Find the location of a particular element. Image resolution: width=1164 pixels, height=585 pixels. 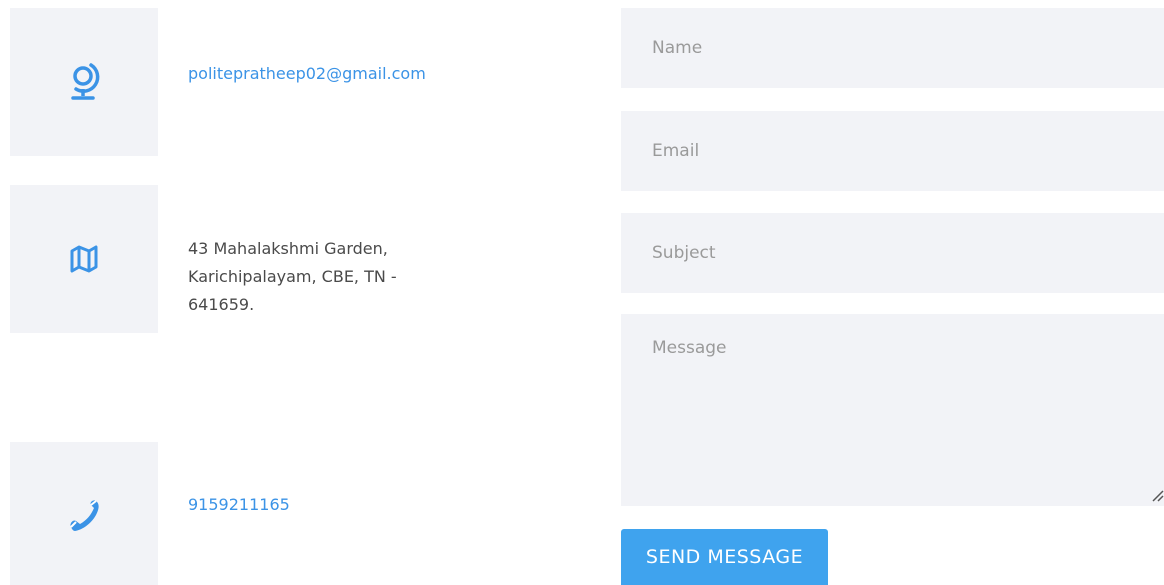

resize-handle-icon is located at coordinates (1157, 495).